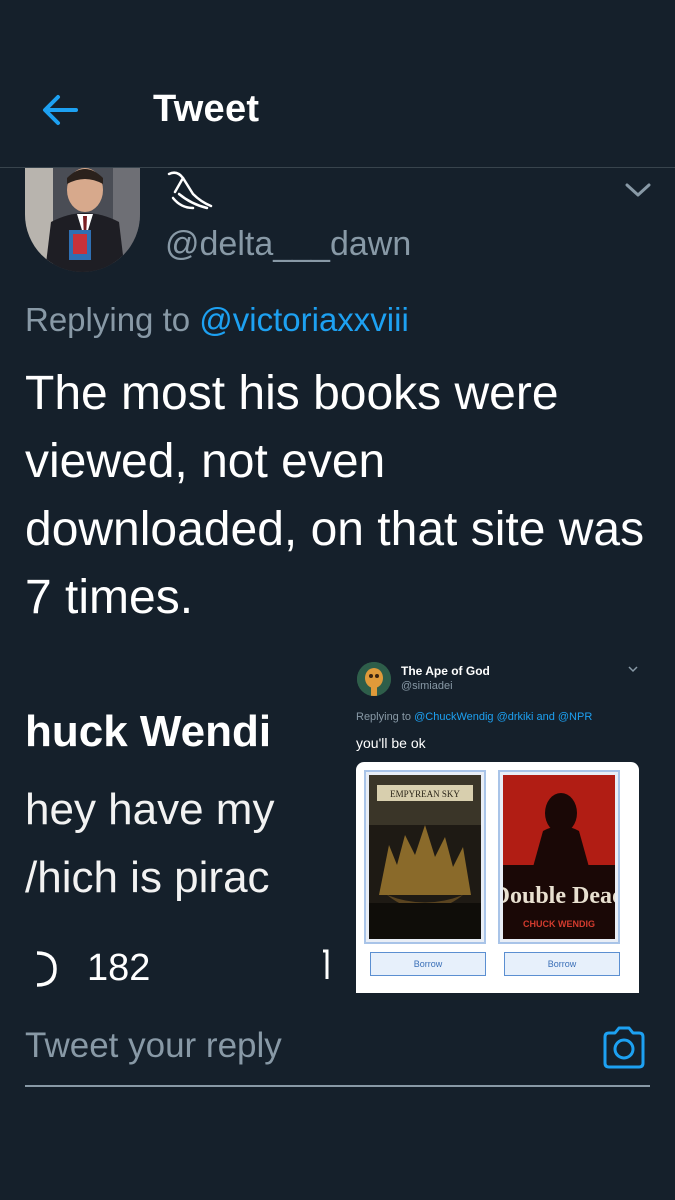 The image size is (675, 1200). Describe the element at coordinates (46, 969) in the screenshot. I see `reply-icon` at that location.